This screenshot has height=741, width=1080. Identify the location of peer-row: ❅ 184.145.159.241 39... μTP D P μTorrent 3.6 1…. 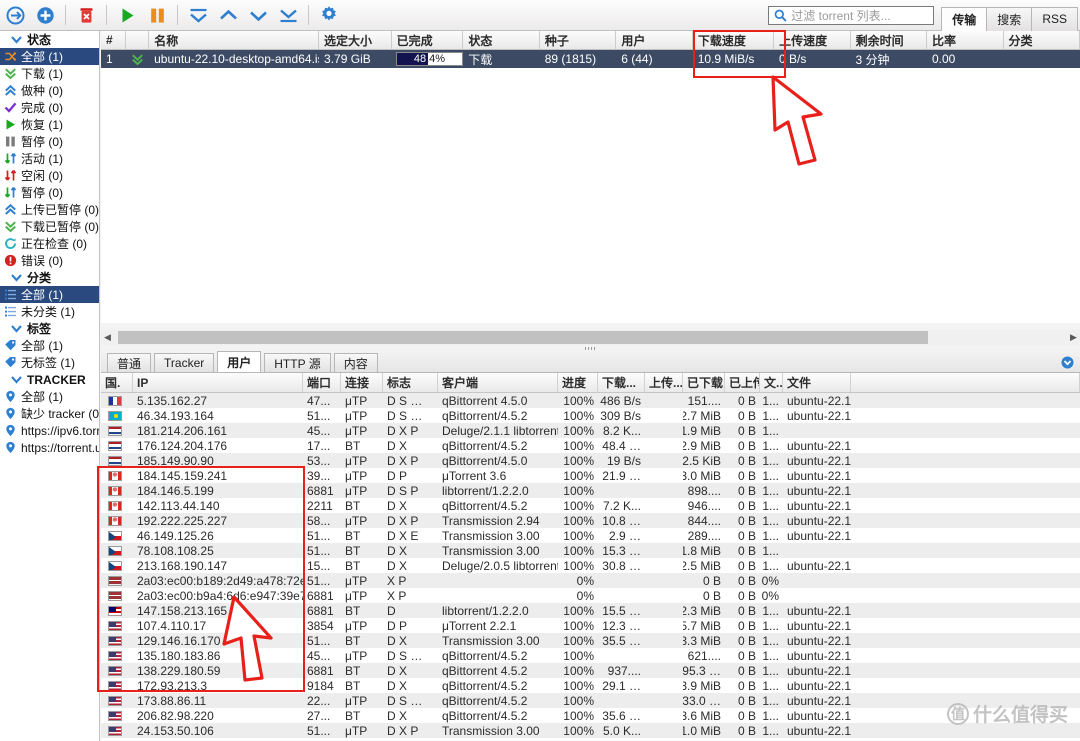
(590, 475).